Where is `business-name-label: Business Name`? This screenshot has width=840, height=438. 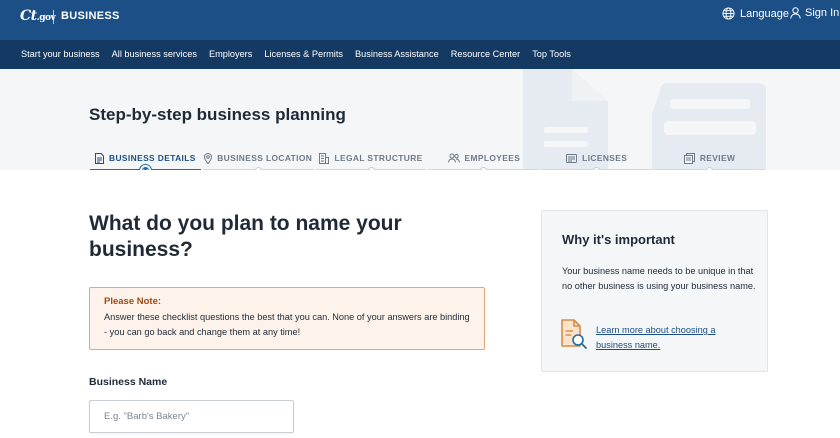 business-name-label: Business Name is located at coordinates (128, 382).